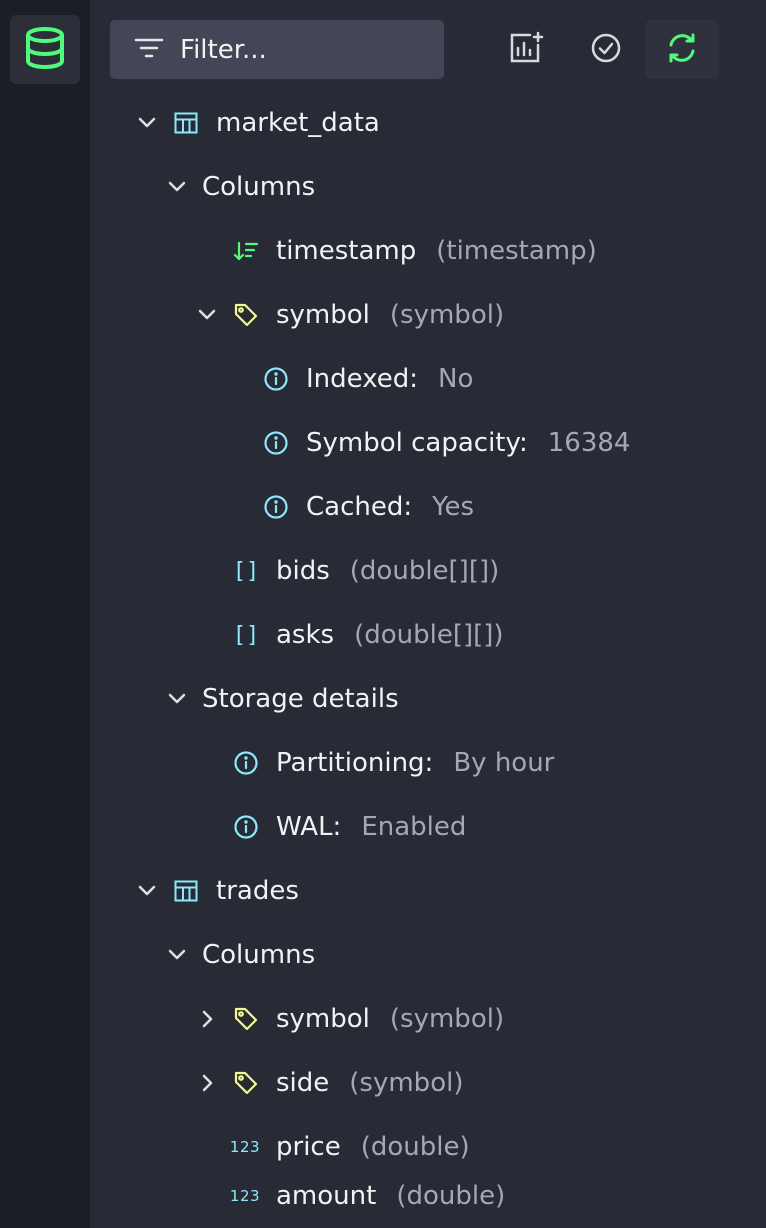  I want to click on tree-column-side: side (symbol), so click(428, 1083).